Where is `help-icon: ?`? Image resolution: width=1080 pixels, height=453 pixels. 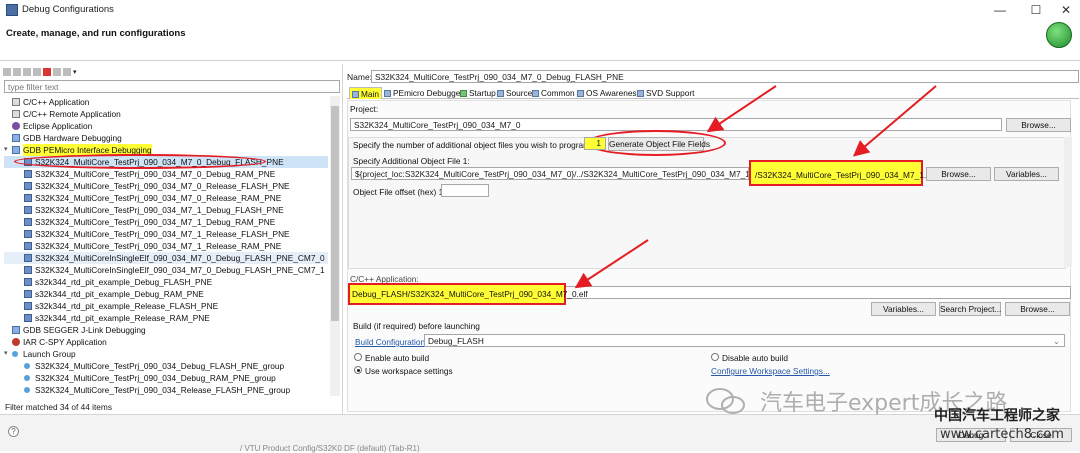 help-icon: ? is located at coordinates (13, 431).